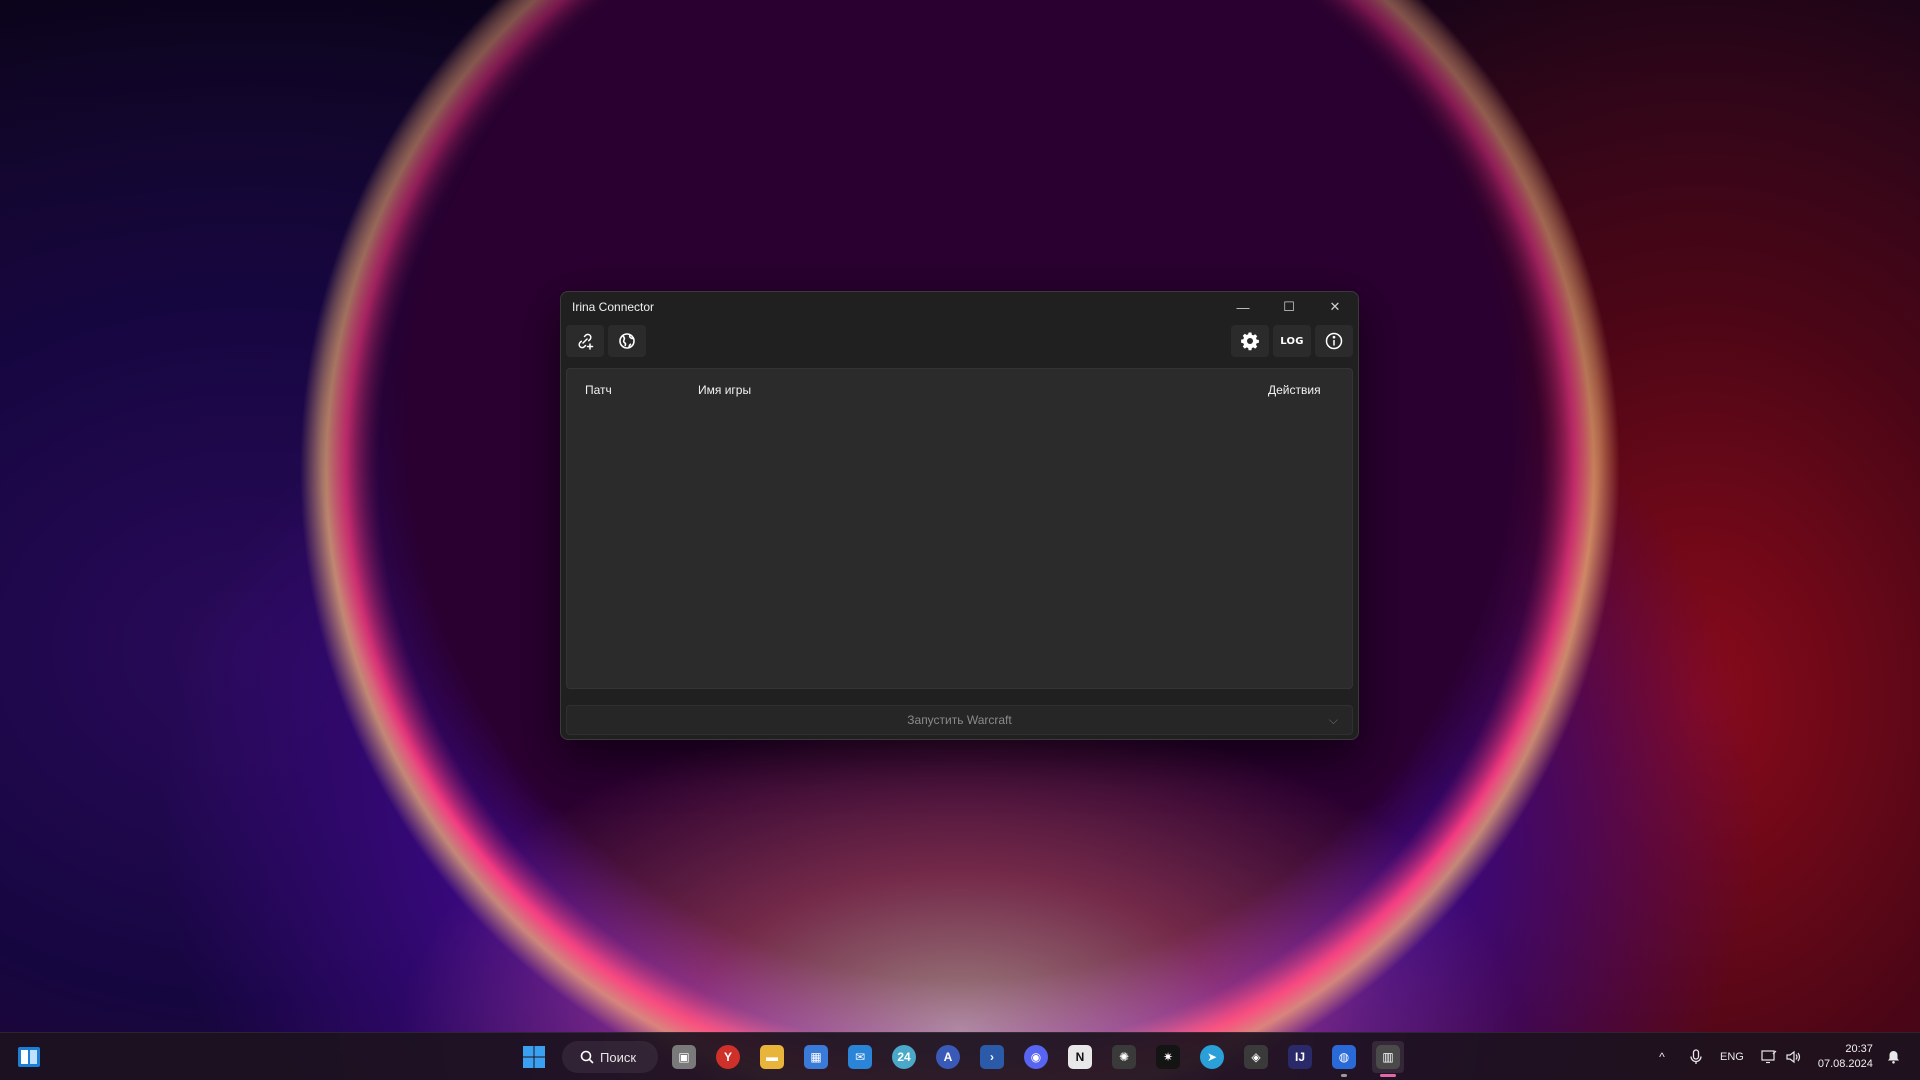 The height and width of the screenshot is (1080, 1920). I want to click on taskbar-app-app-star: ✷, so click(1168, 1057).